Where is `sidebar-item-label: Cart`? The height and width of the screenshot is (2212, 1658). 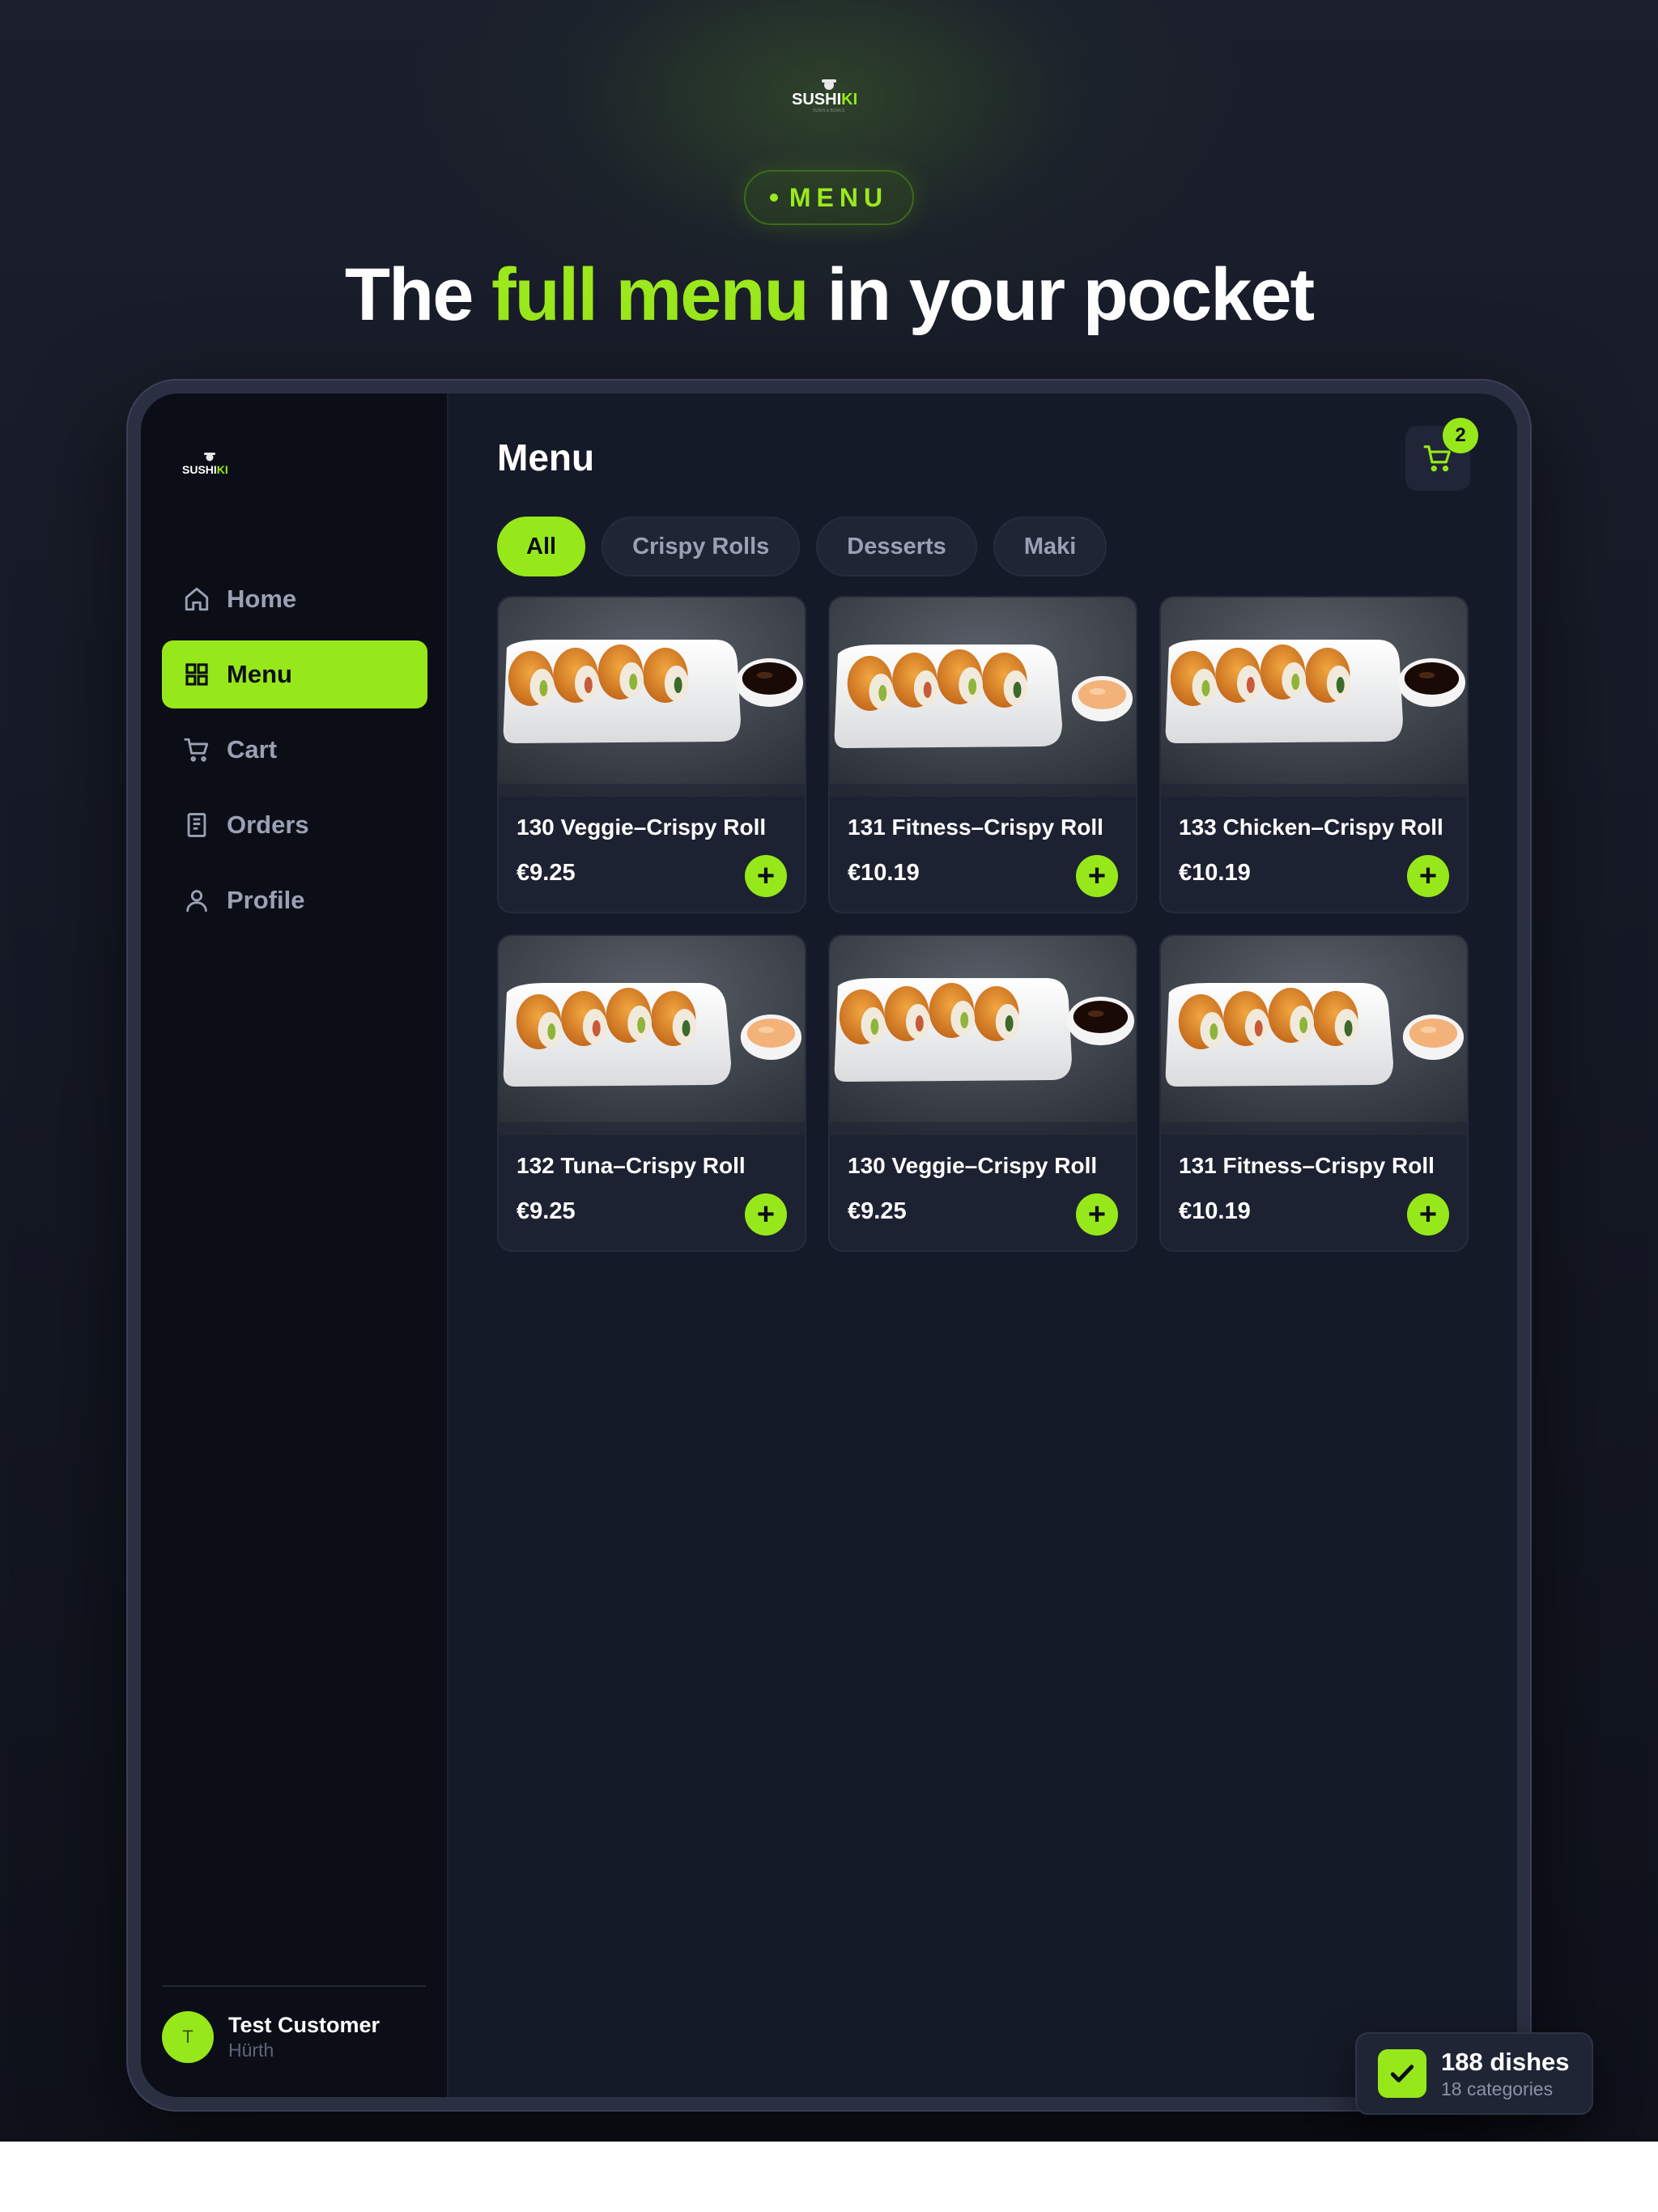 sidebar-item-label: Cart is located at coordinates (252, 749).